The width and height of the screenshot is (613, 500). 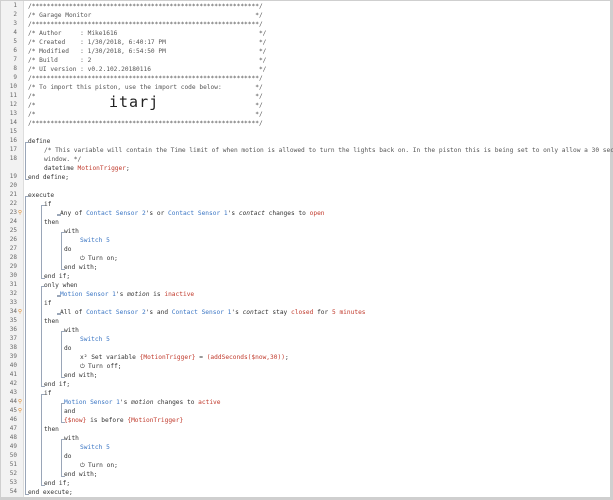 What do you see at coordinates (305, 339) in the screenshot?
I see `code-line: 37 Switch 5` at bounding box center [305, 339].